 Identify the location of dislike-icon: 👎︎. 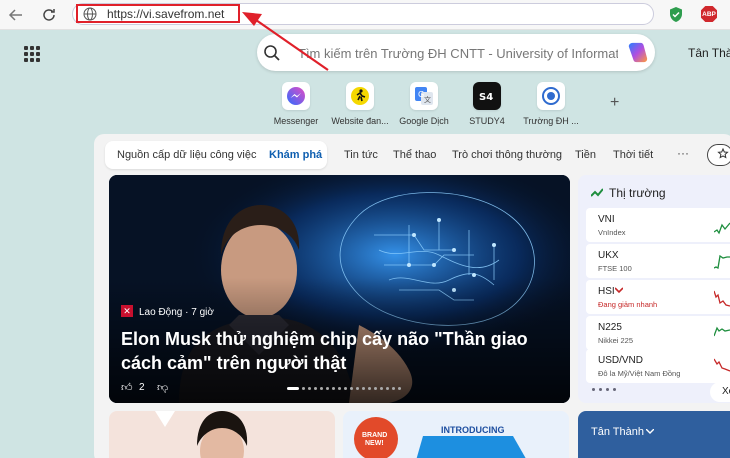
(162, 387).